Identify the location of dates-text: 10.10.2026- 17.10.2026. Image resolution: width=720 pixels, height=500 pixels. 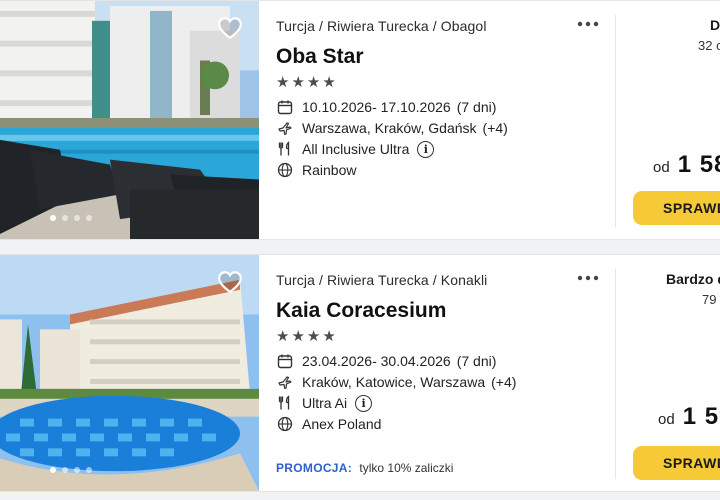
(376, 107).